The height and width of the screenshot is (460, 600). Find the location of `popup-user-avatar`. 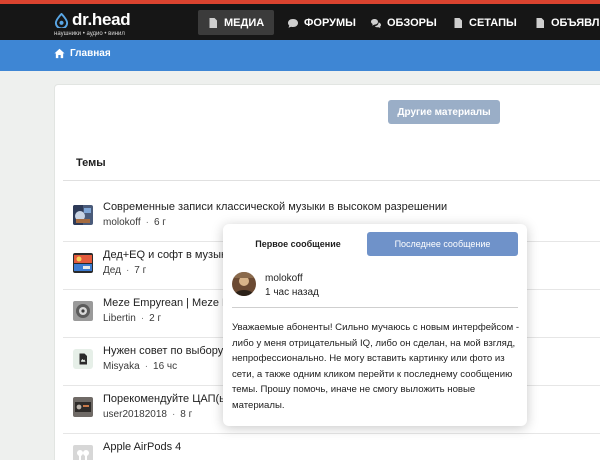

popup-user-avatar is located at coordinates (244, 284).